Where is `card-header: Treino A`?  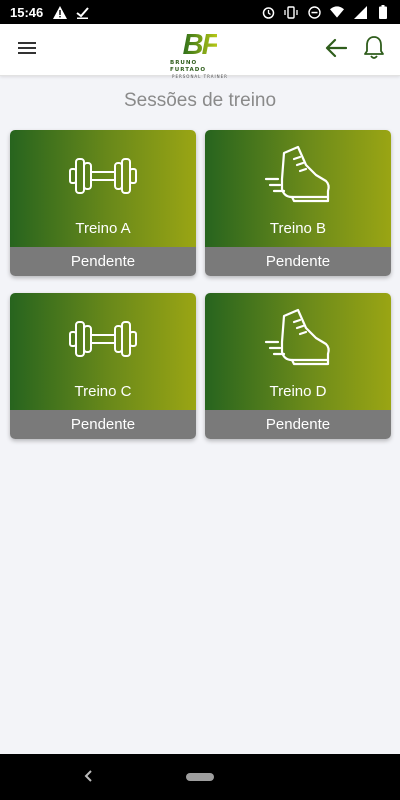 card-header: Treino A is located at coordinates (103, 188).